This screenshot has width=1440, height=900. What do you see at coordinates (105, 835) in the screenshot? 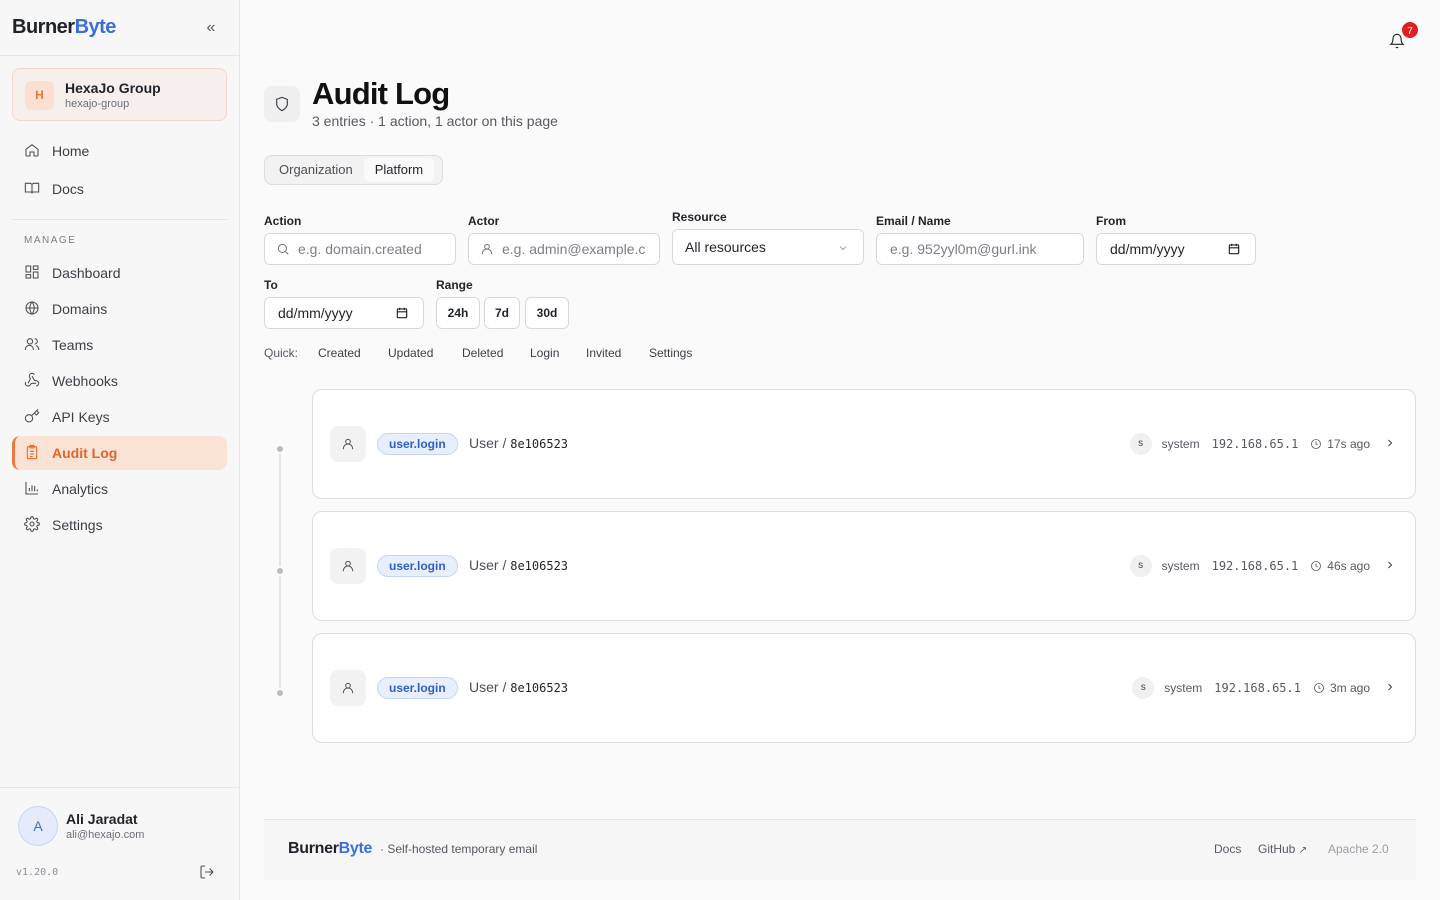
I see `user-email: ali@hexajo.com` at bounding box center [105, 835].